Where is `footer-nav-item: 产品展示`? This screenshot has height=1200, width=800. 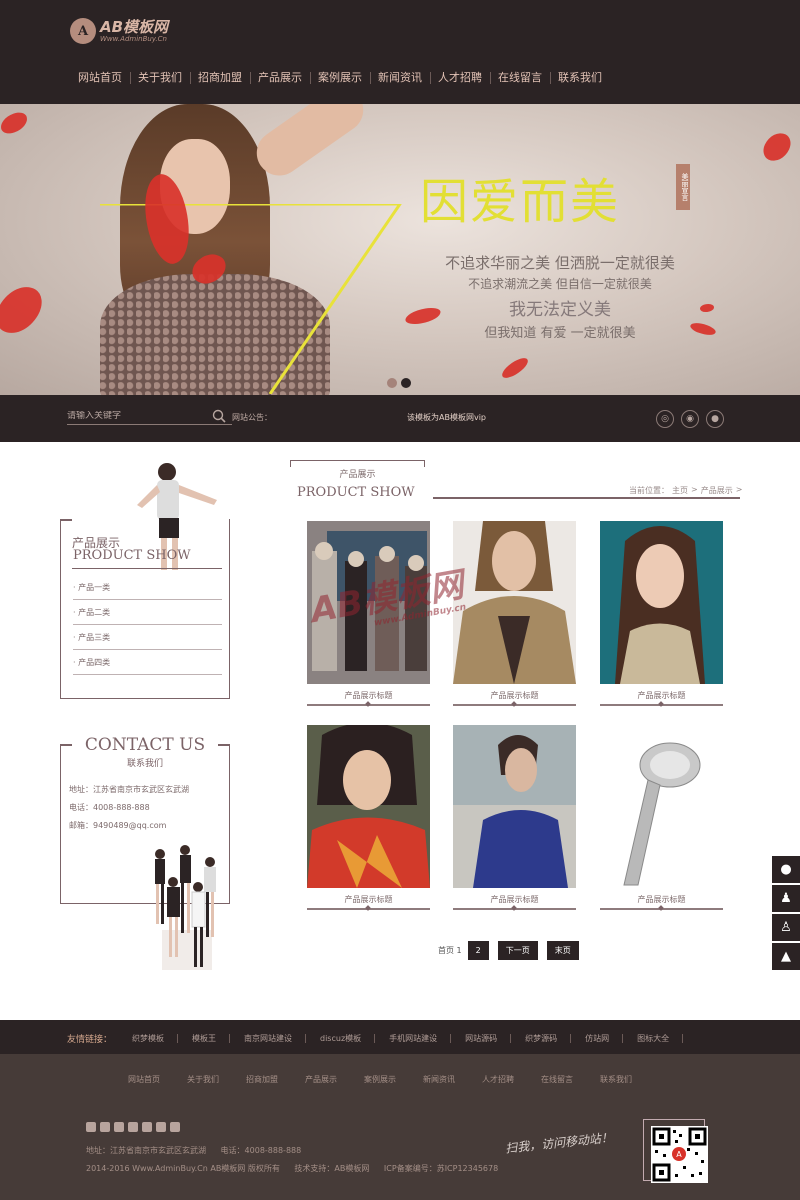
footer-nav-item: 产品展示 is located at coordinates (321, 1079).